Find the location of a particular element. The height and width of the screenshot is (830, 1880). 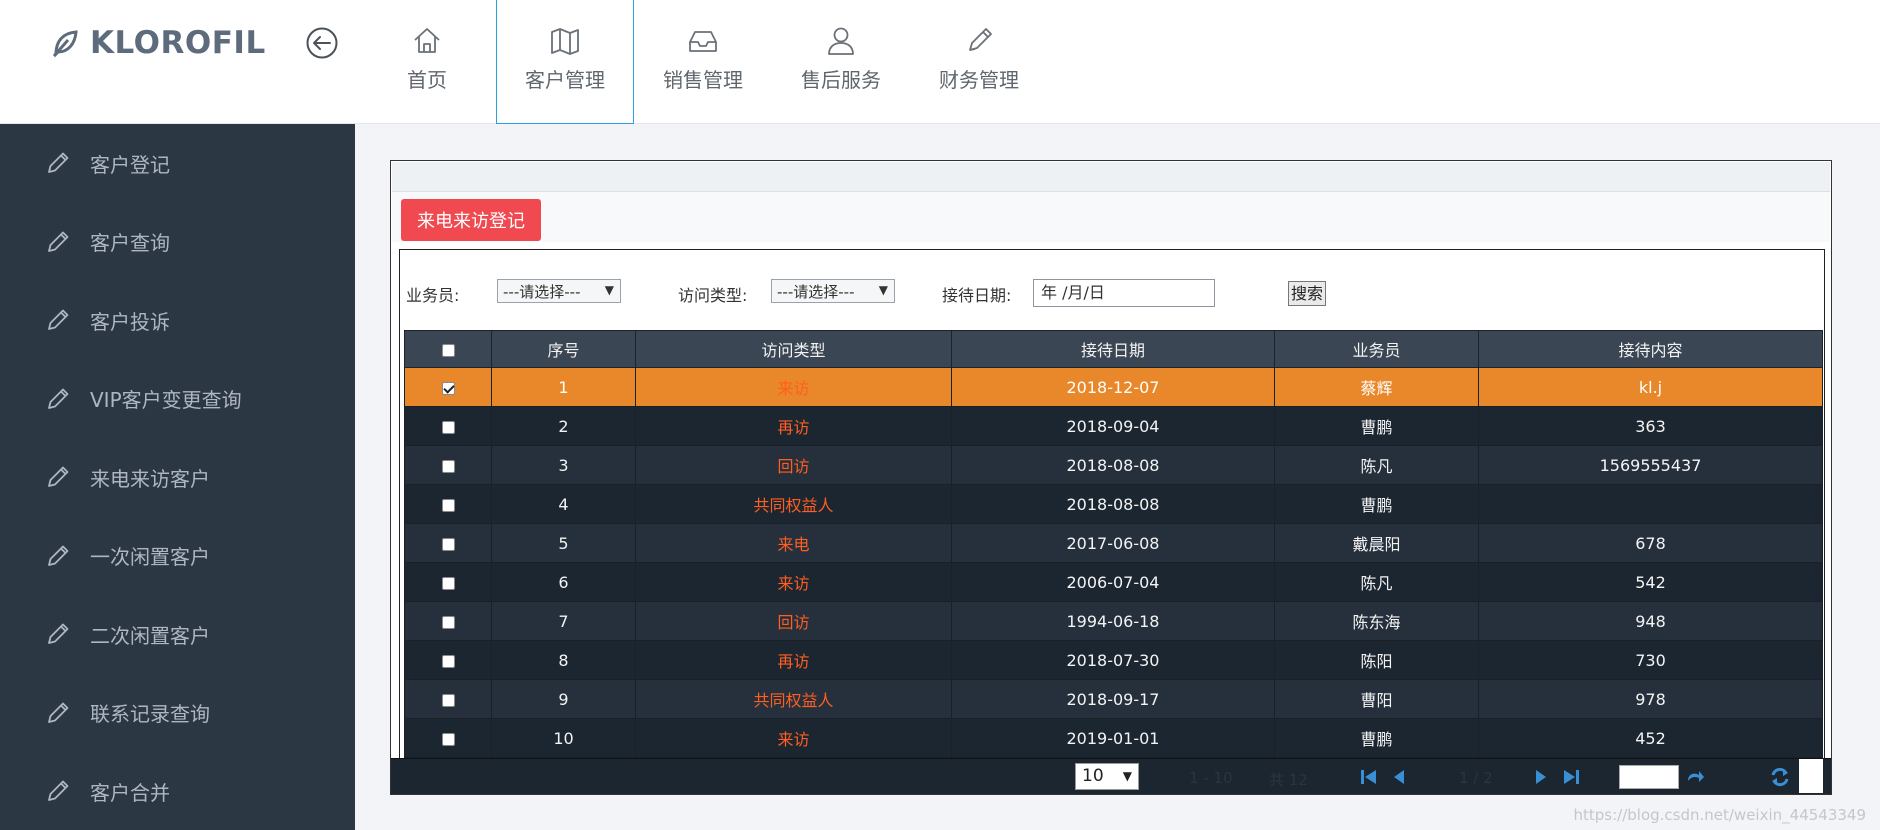

visit-register-button: 来电来访登记 is located at coordinates (471, 220).